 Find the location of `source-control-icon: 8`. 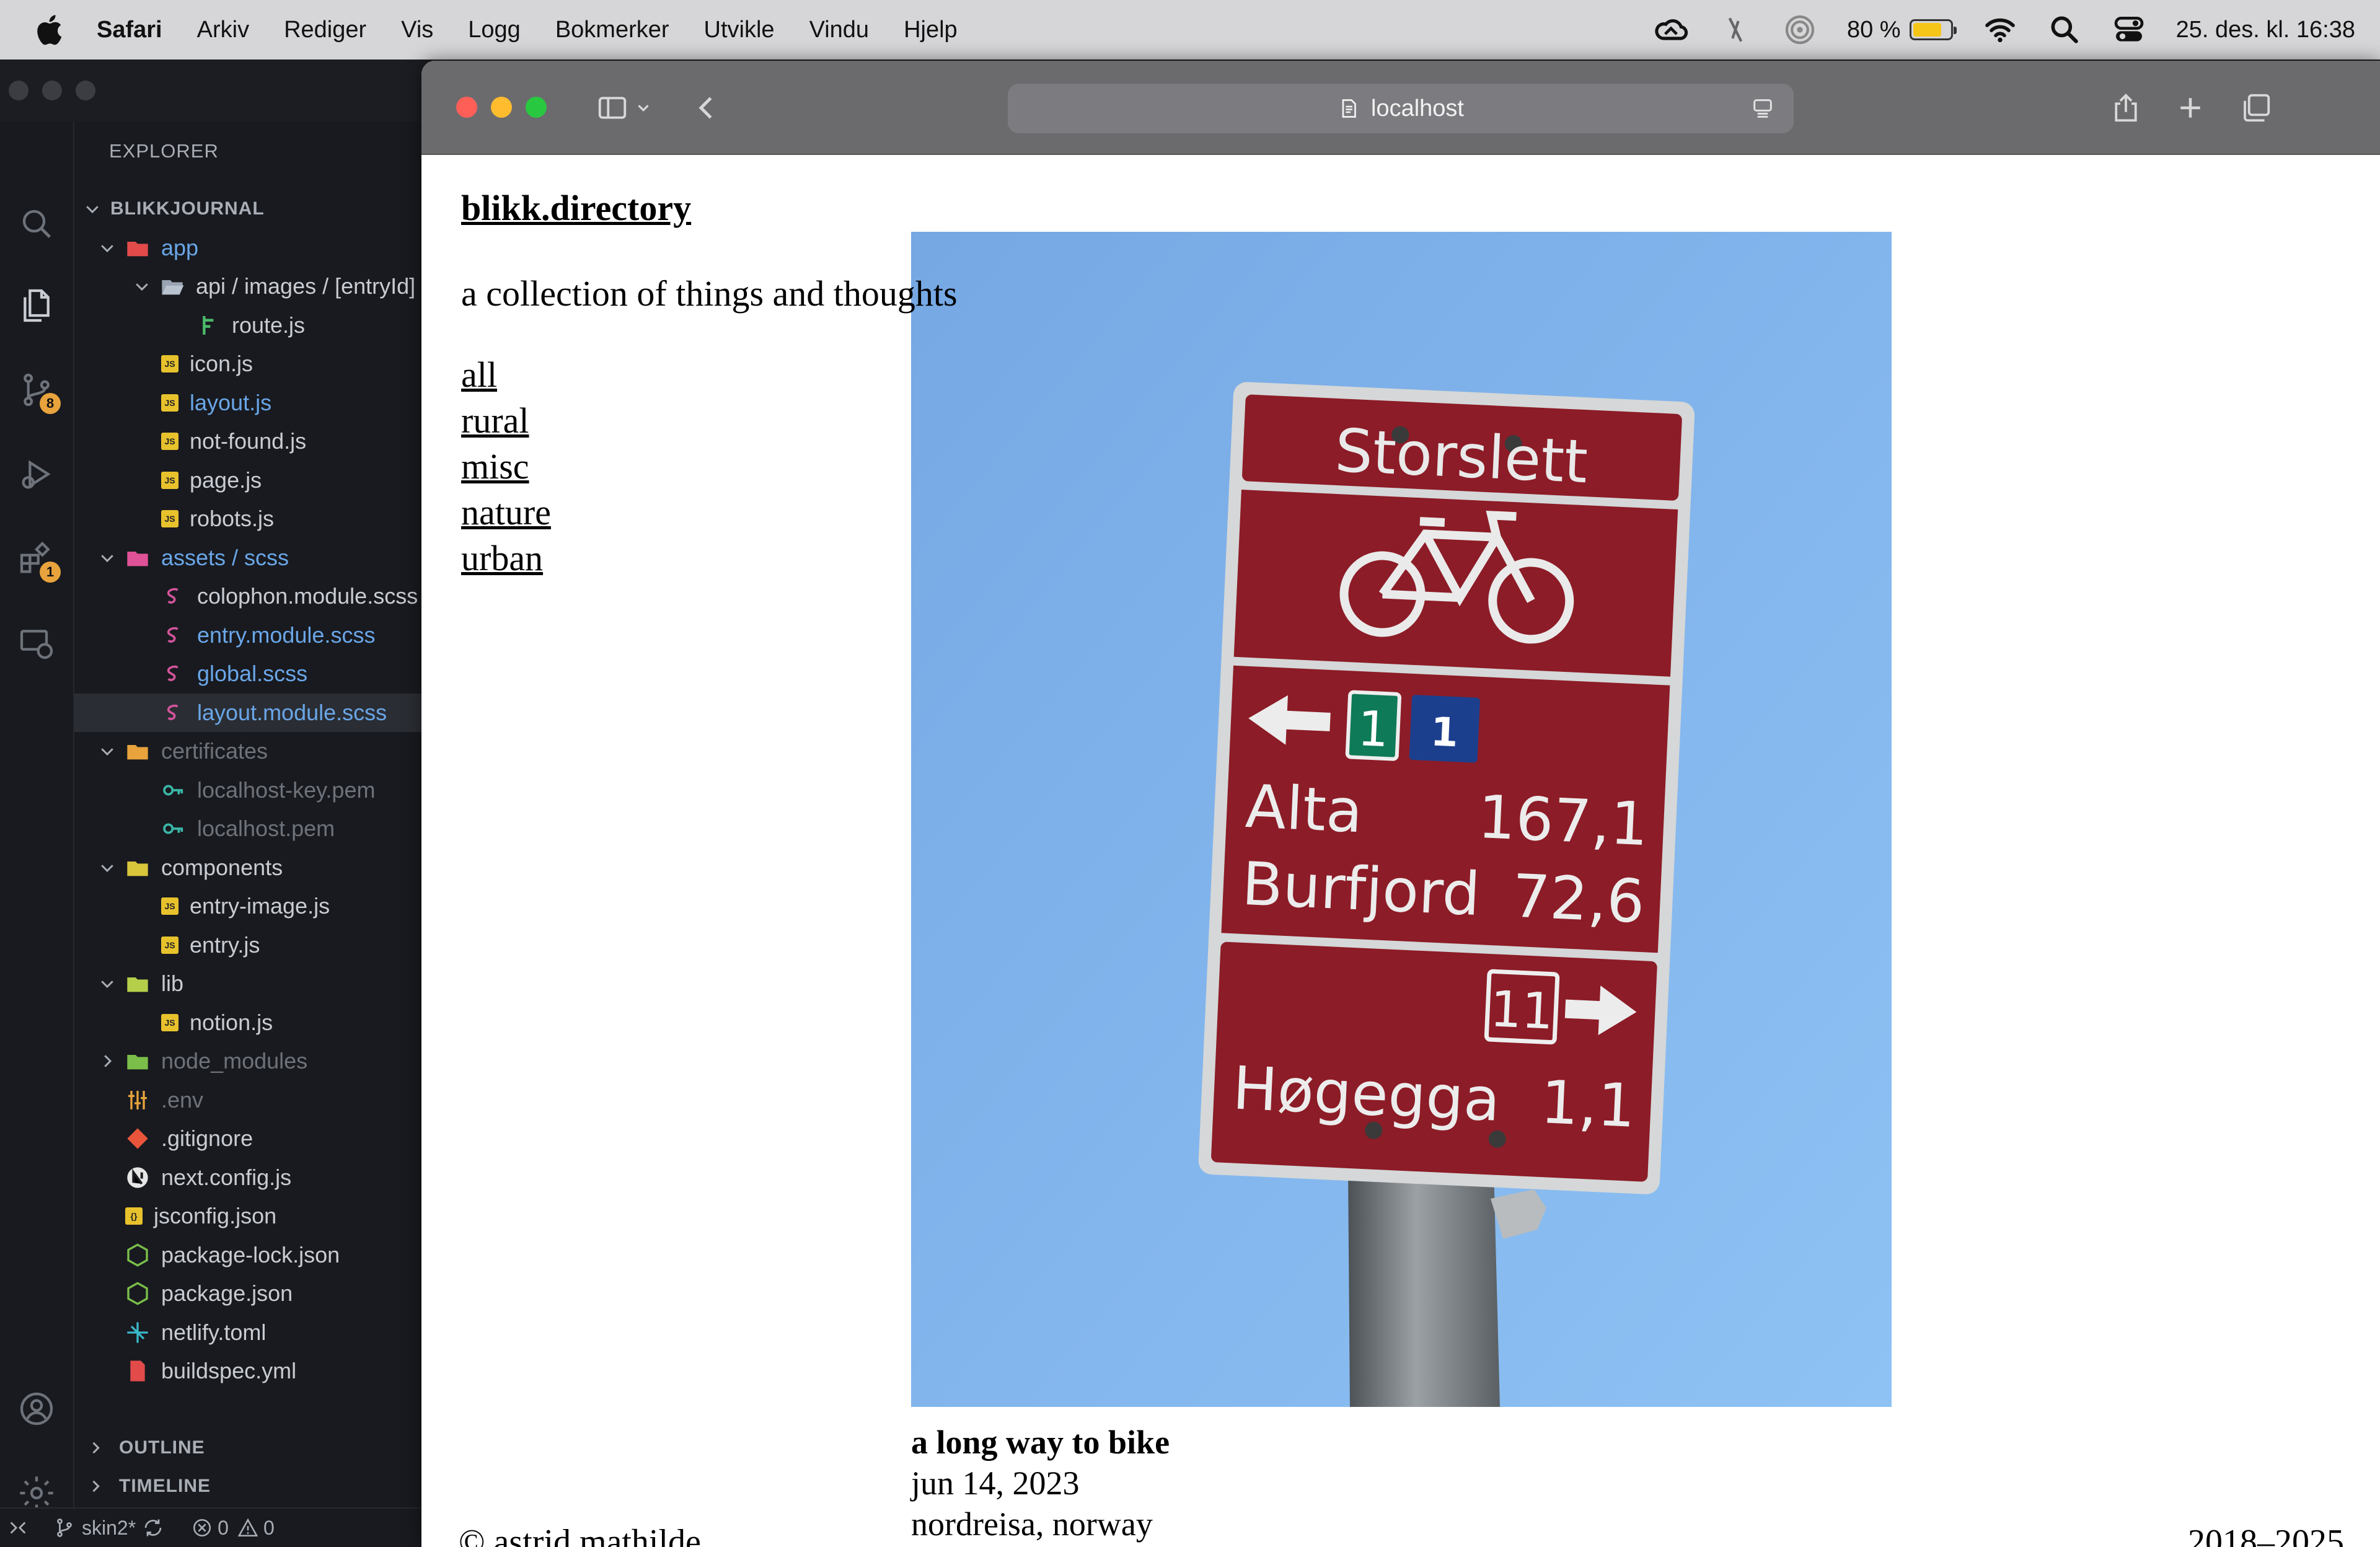

source-control-icon: 8 is located at coordinates (38, 391).